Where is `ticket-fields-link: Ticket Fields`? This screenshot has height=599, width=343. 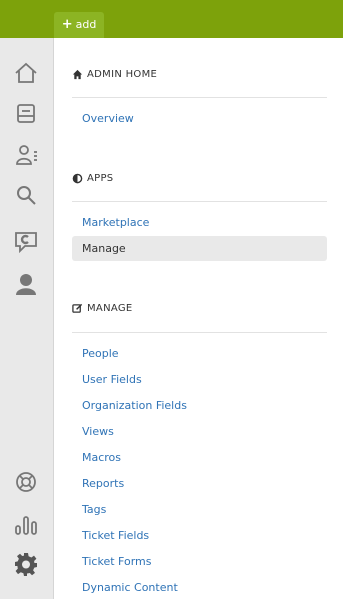
ticket-fields-link: Ticket Fields is located at coordinates (115, 536).